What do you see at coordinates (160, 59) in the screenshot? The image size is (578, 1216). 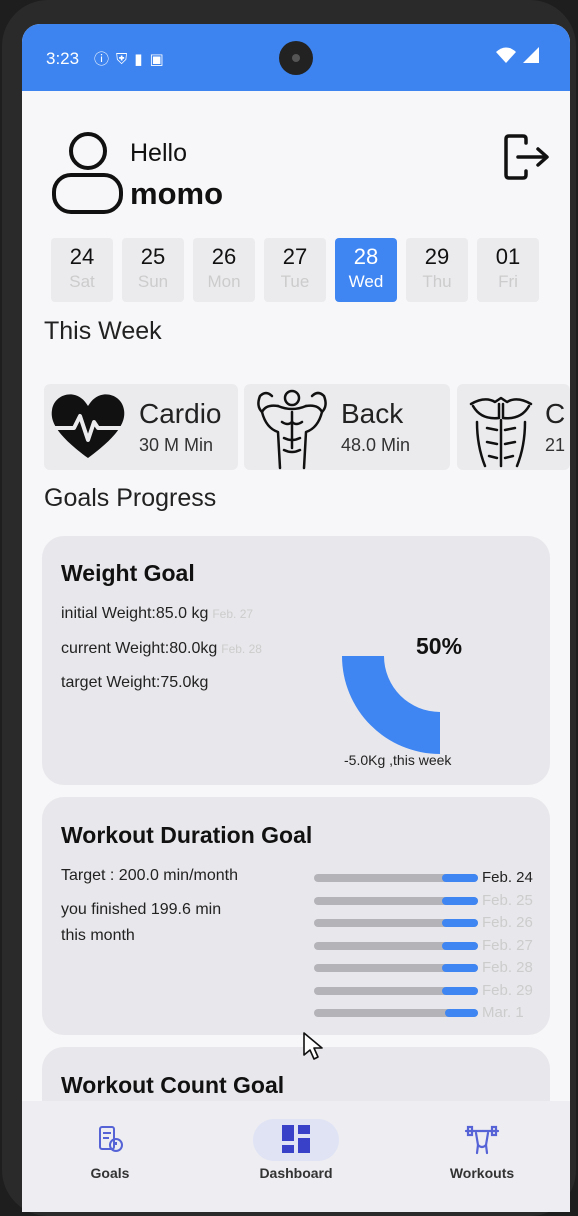 I see `a-icon: ▣` at bounding box center [160, 59].